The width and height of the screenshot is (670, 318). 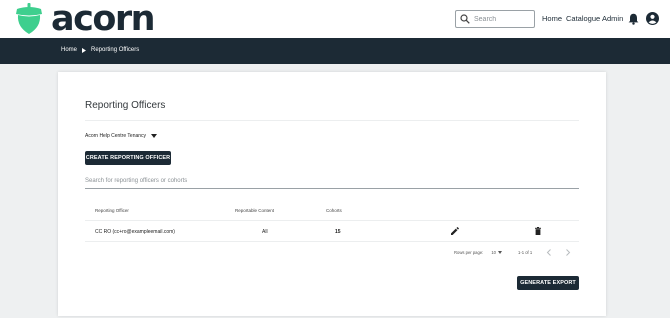 What do you see at coordinates (125, 105) in the screenshot?
I see `page-title: Reporting Officers` at bounding box center [125, 105].